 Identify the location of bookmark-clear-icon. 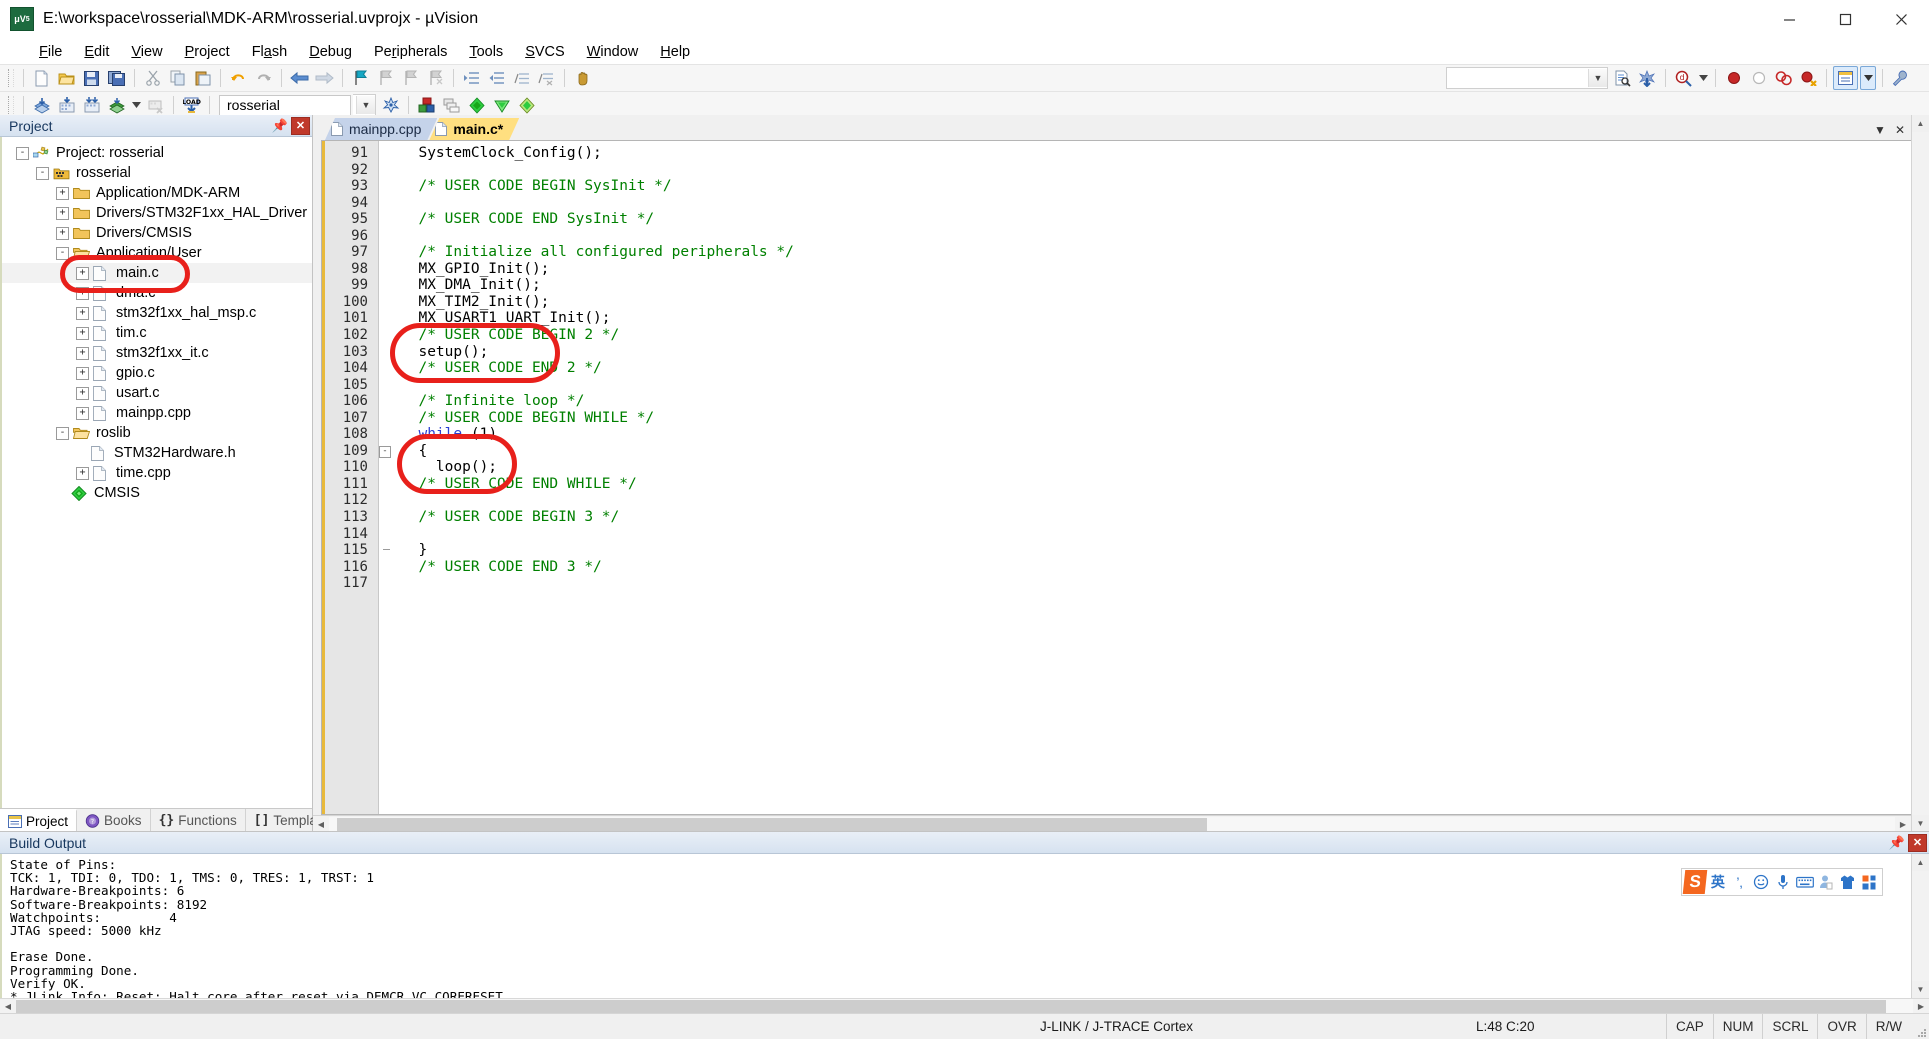
(435, 78).